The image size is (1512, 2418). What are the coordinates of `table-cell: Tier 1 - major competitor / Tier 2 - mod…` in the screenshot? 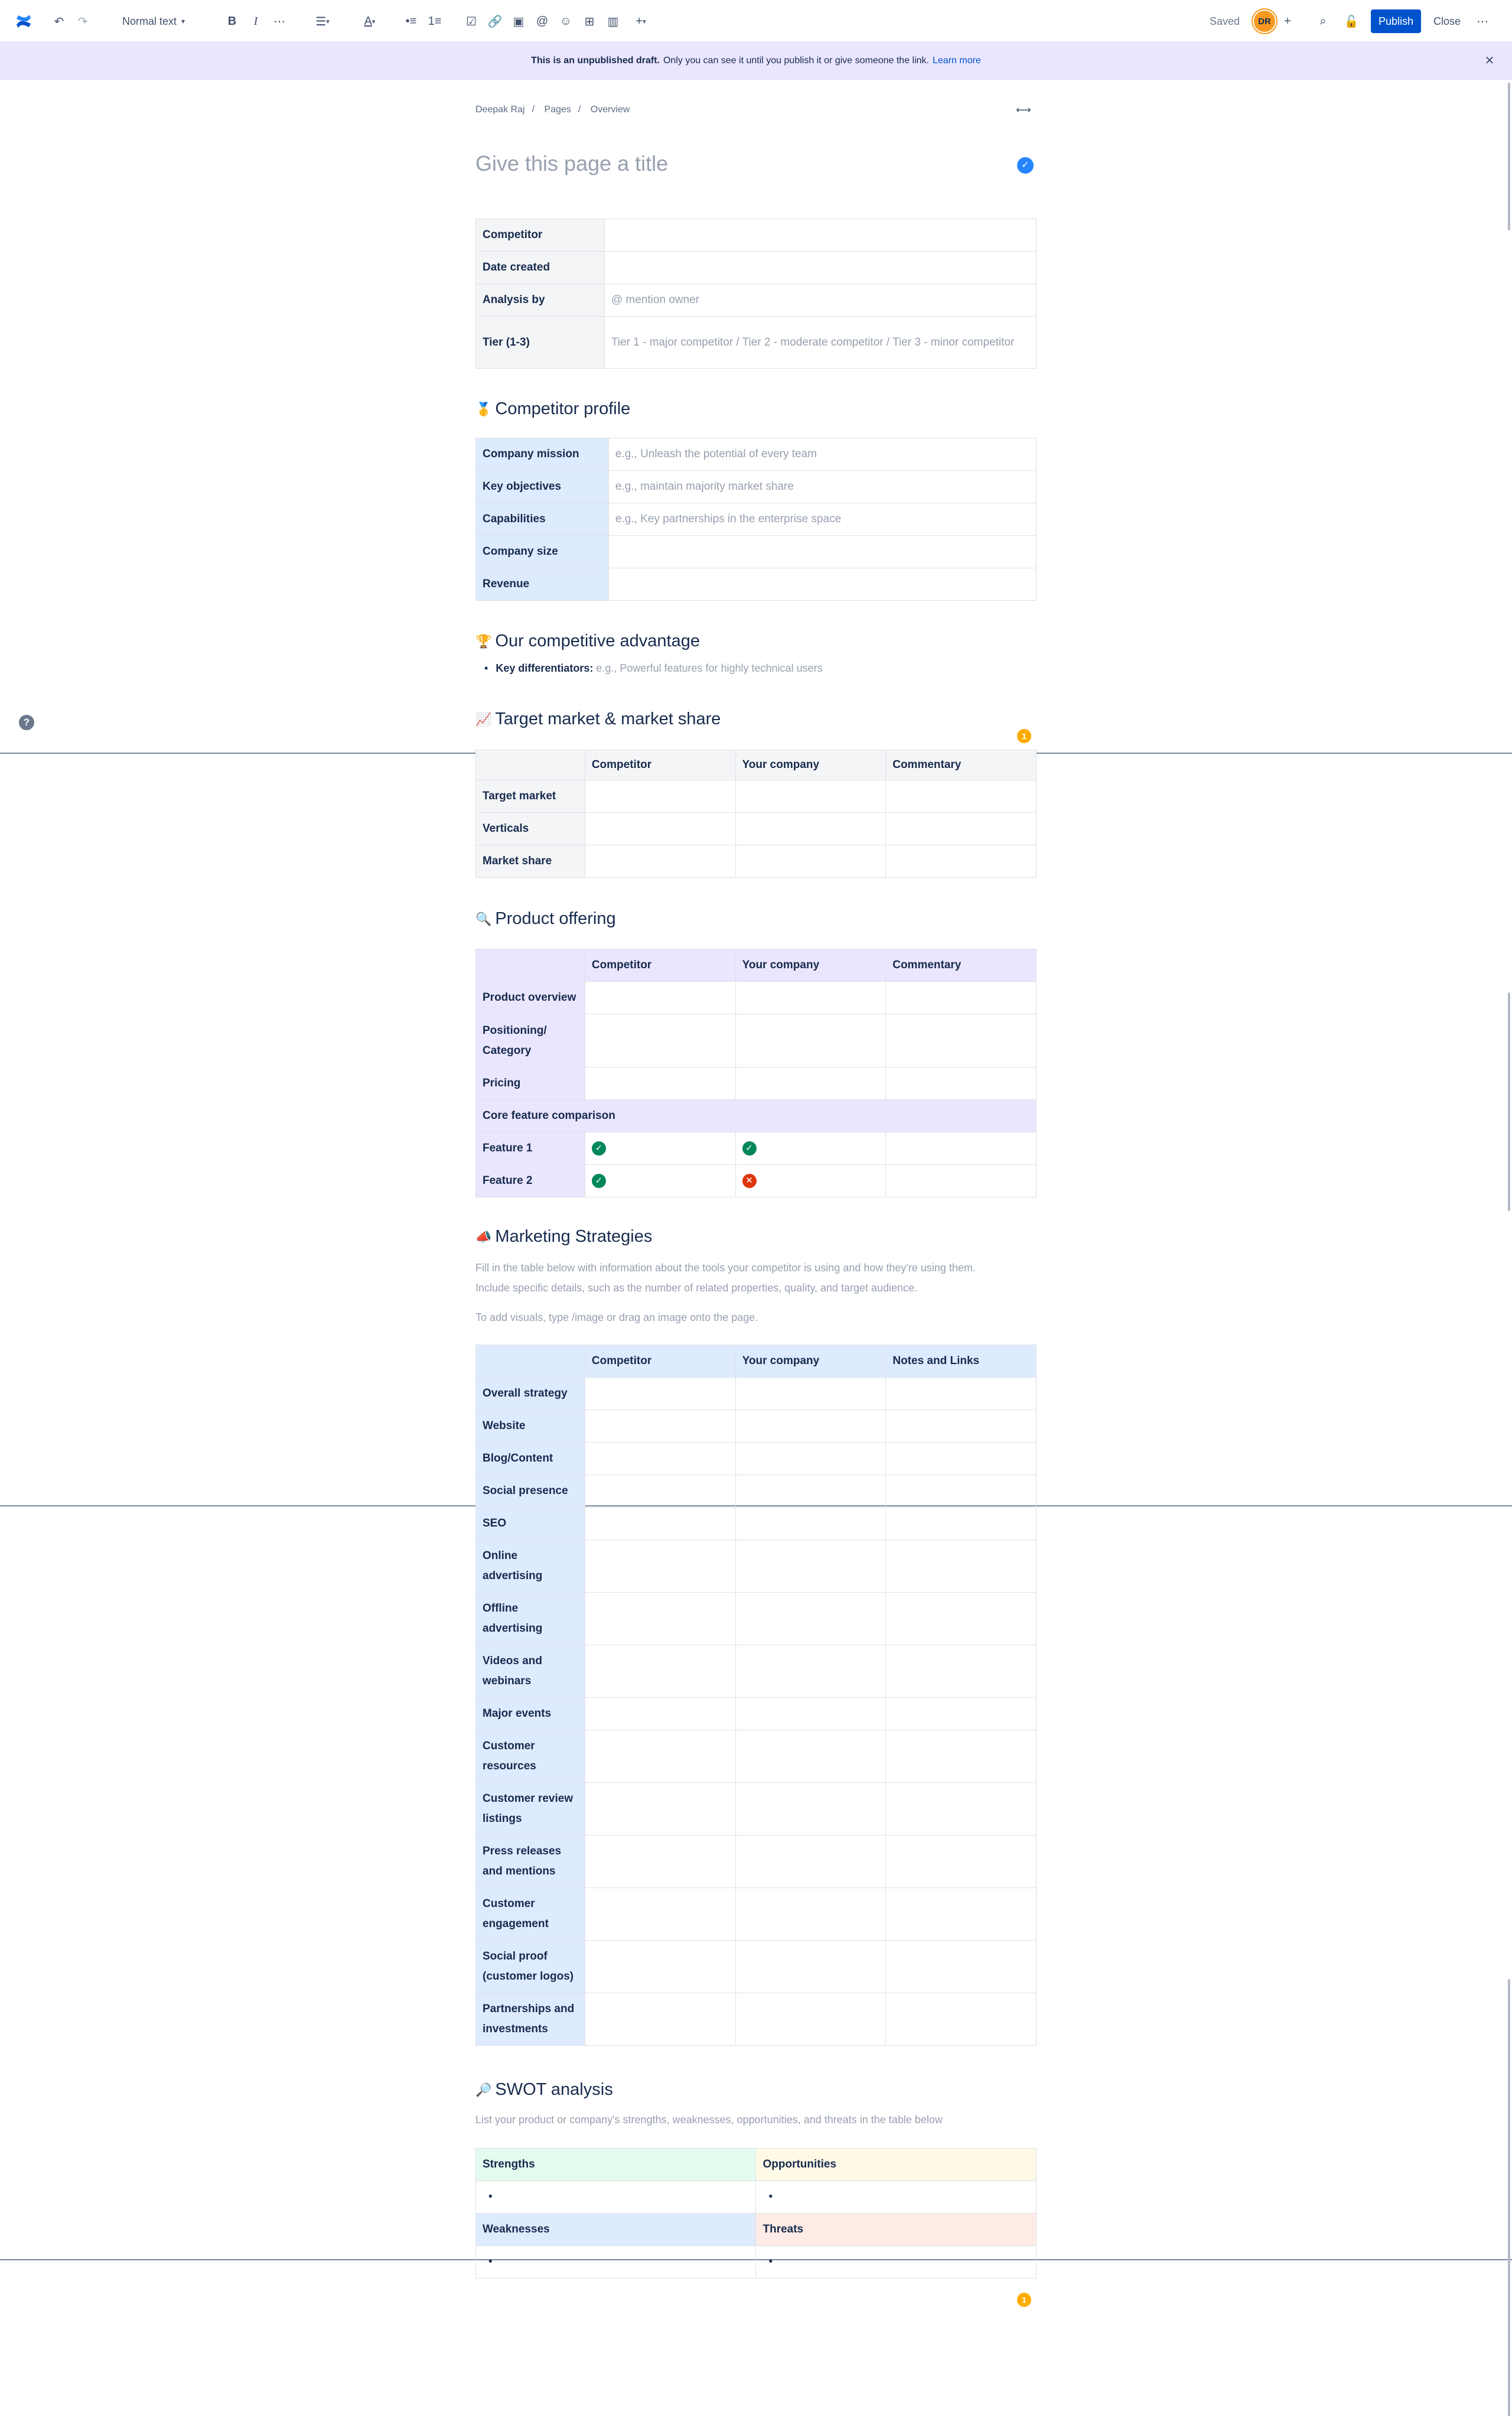 It's located at (820, 342).